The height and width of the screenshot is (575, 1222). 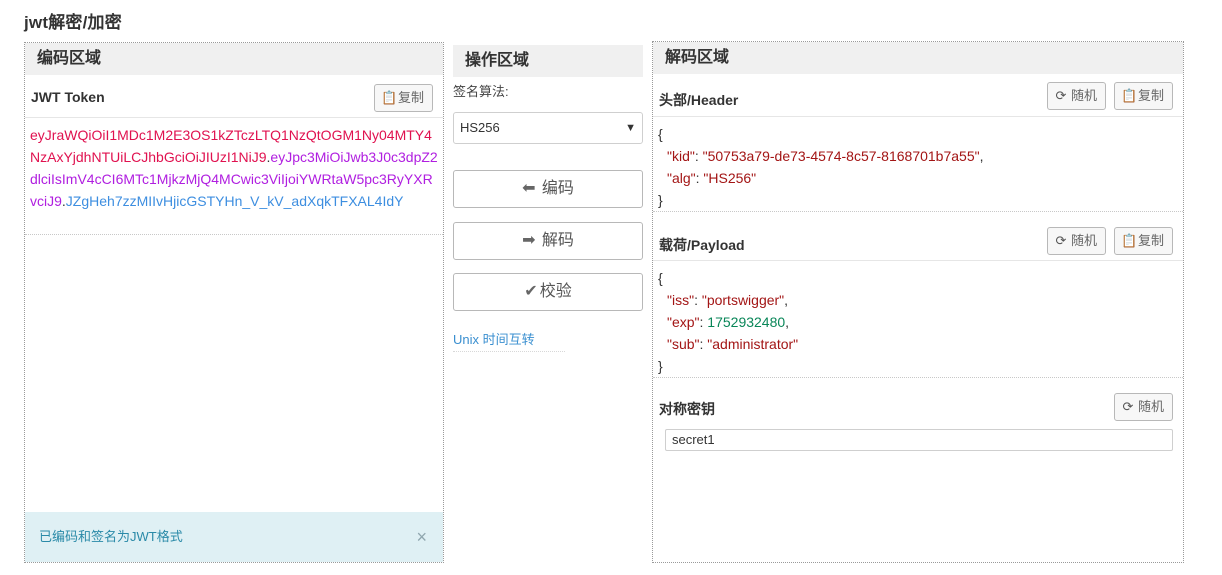 I want to click on payload-label: 载荷/Payload, so click(x=702, y=245).